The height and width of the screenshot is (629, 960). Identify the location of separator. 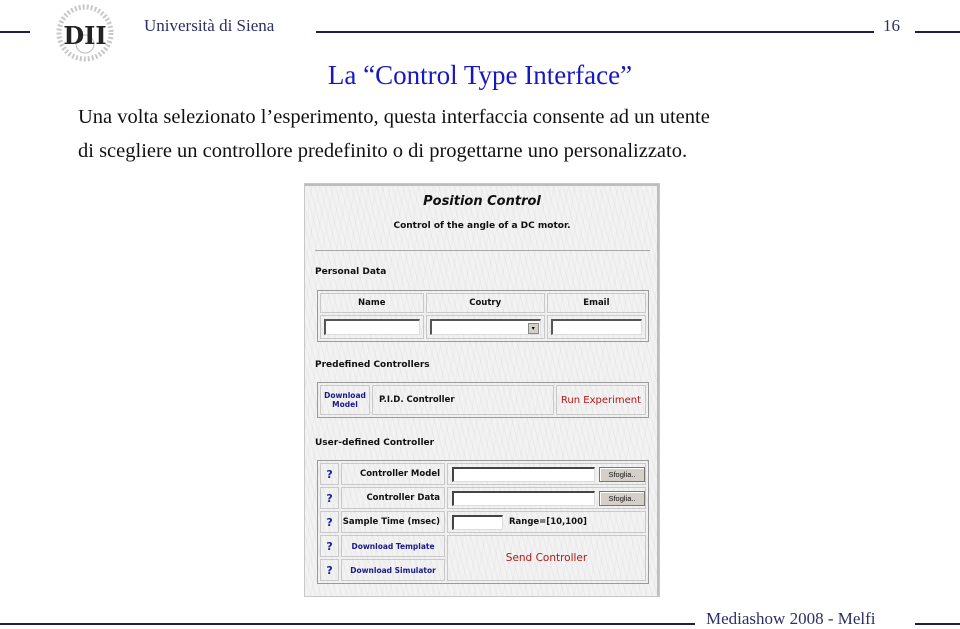
(482, 250).